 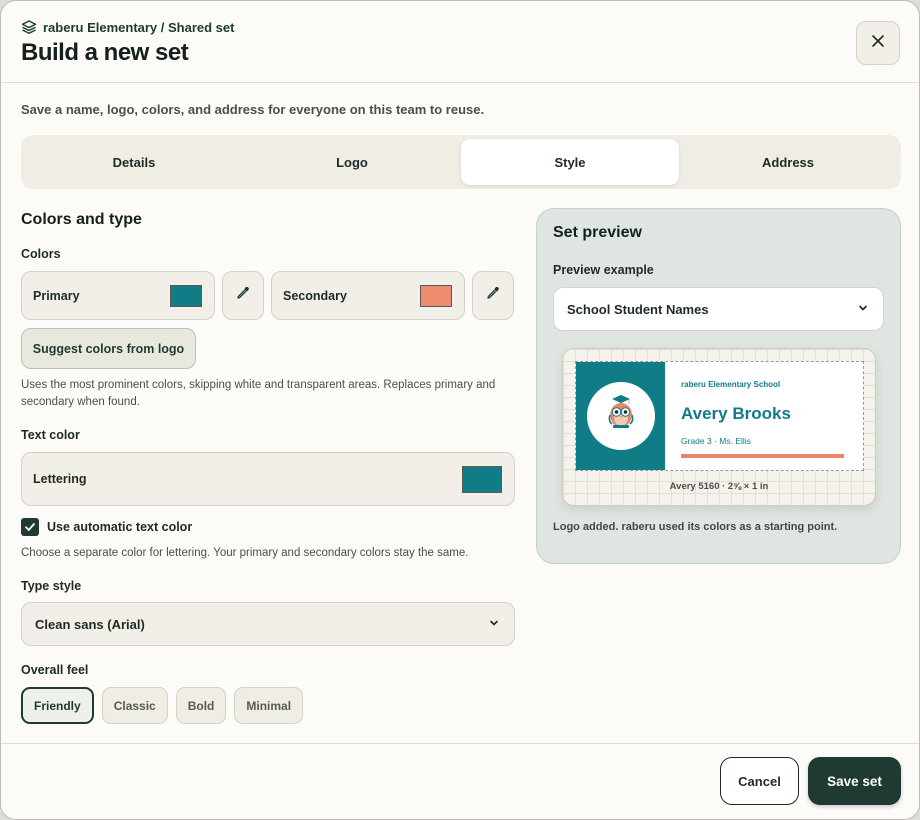 I want to click on label-logo-area, so click(x=620, y=416).